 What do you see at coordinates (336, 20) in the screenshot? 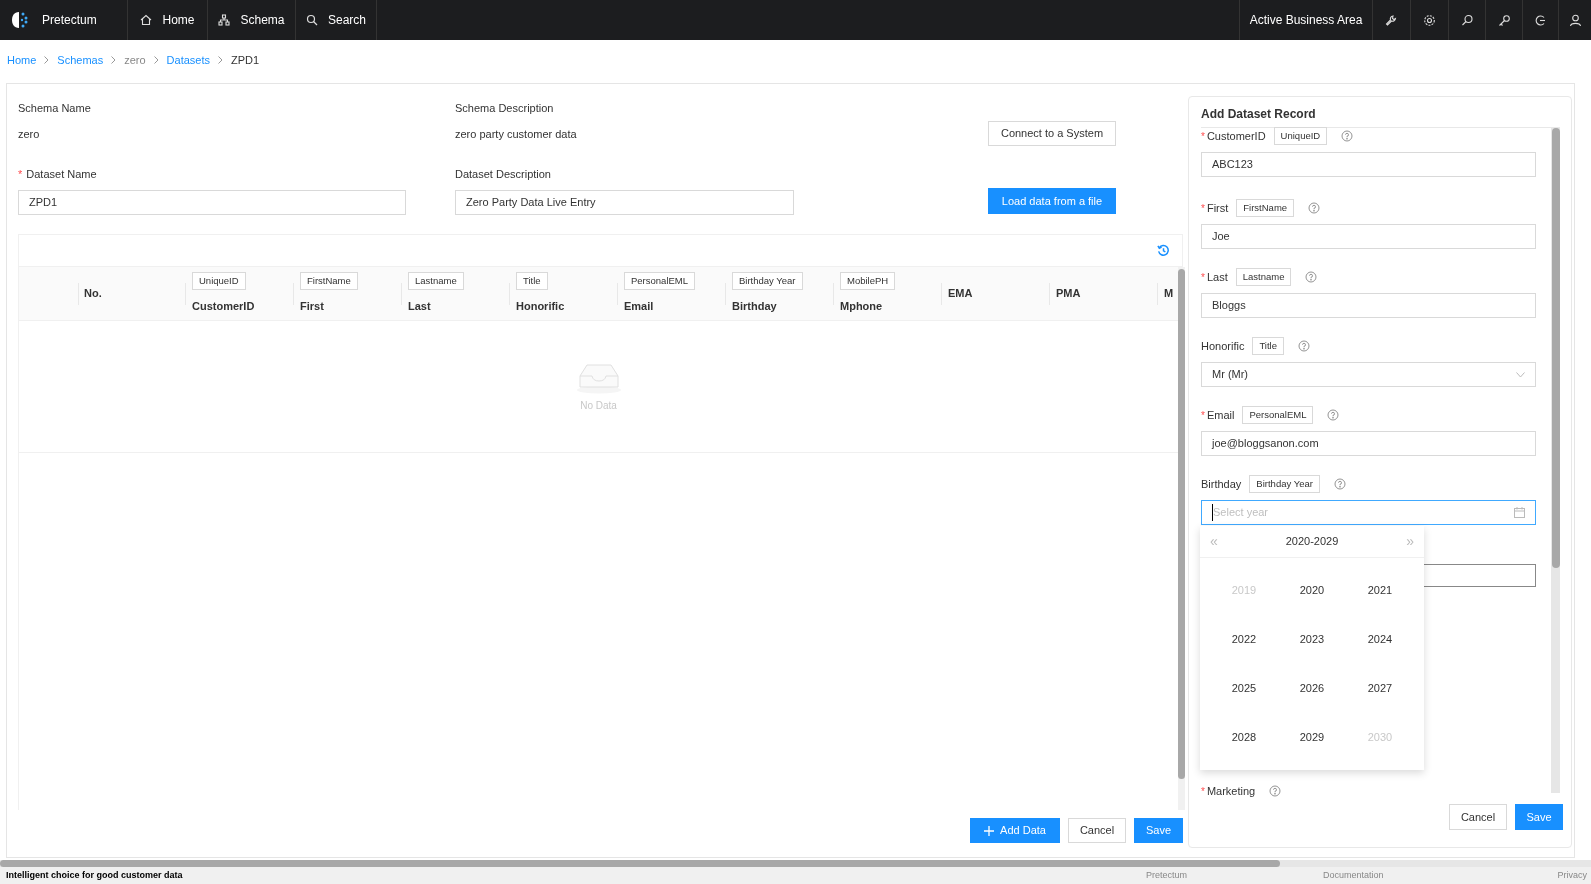
I see `nav-item: Search` at bounding box center [336, 20].